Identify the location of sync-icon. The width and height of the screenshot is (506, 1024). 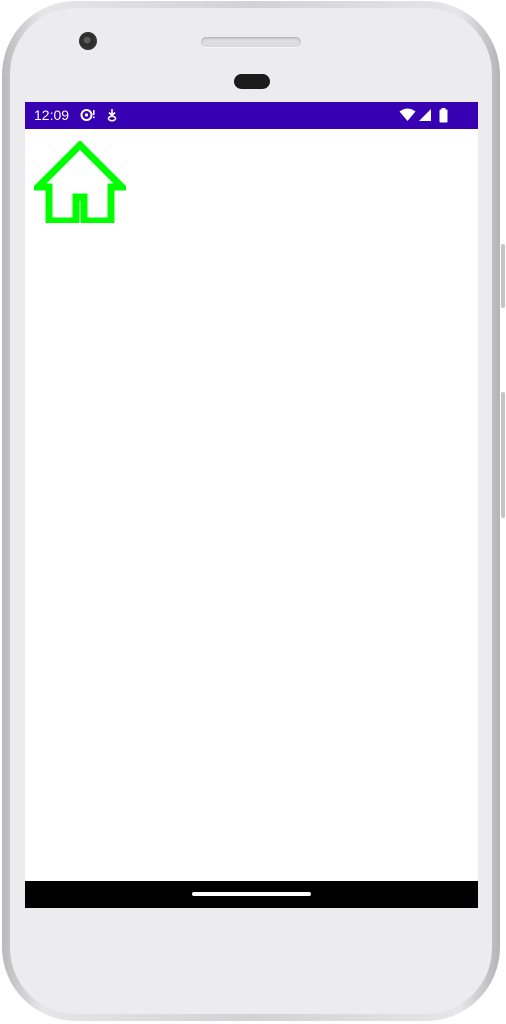
(88, 115).